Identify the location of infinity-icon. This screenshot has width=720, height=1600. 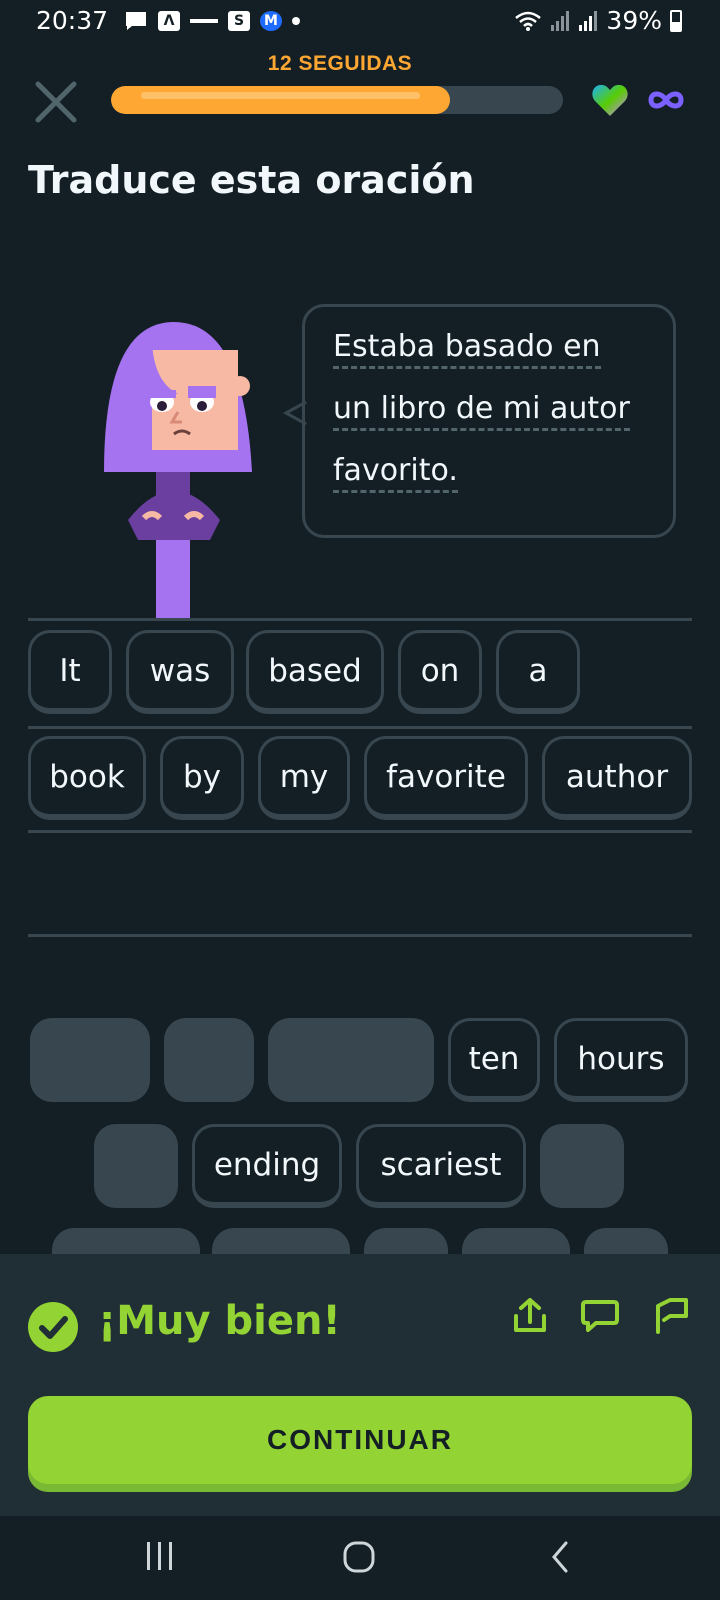
(666, 100).